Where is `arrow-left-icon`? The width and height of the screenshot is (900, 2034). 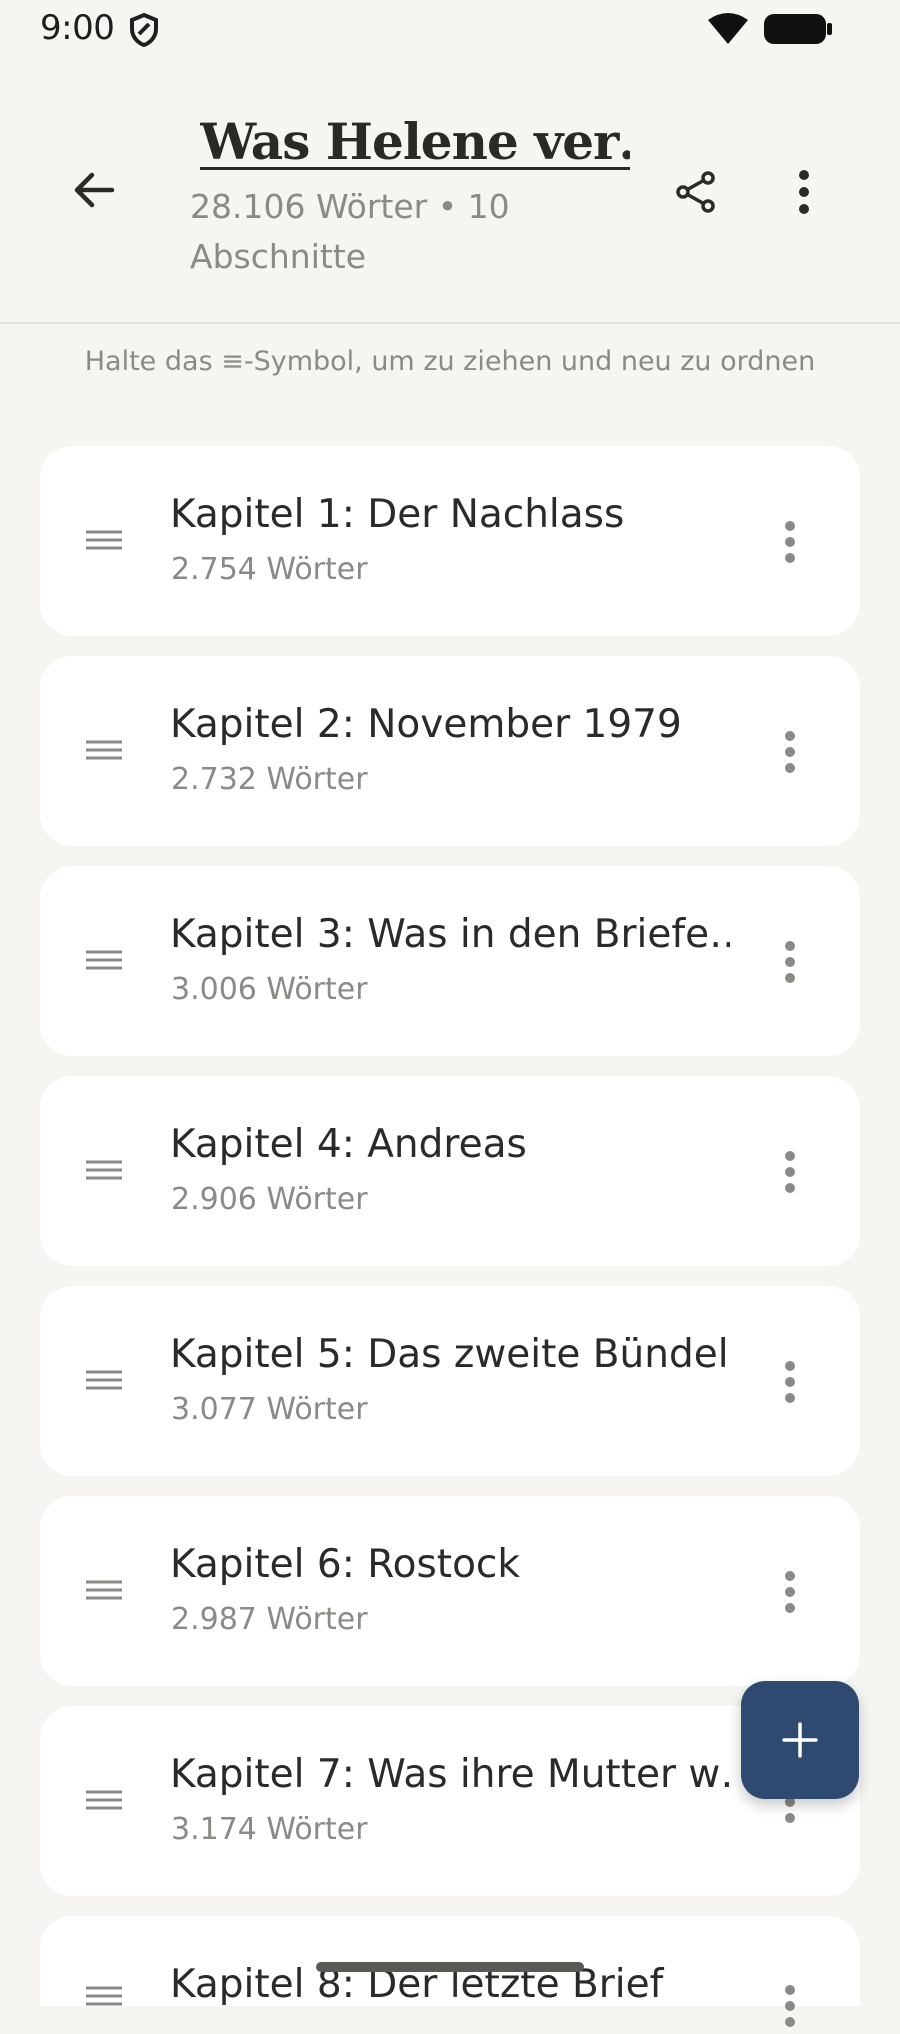 arrow-left-icon is located at coordinates (94, 190).